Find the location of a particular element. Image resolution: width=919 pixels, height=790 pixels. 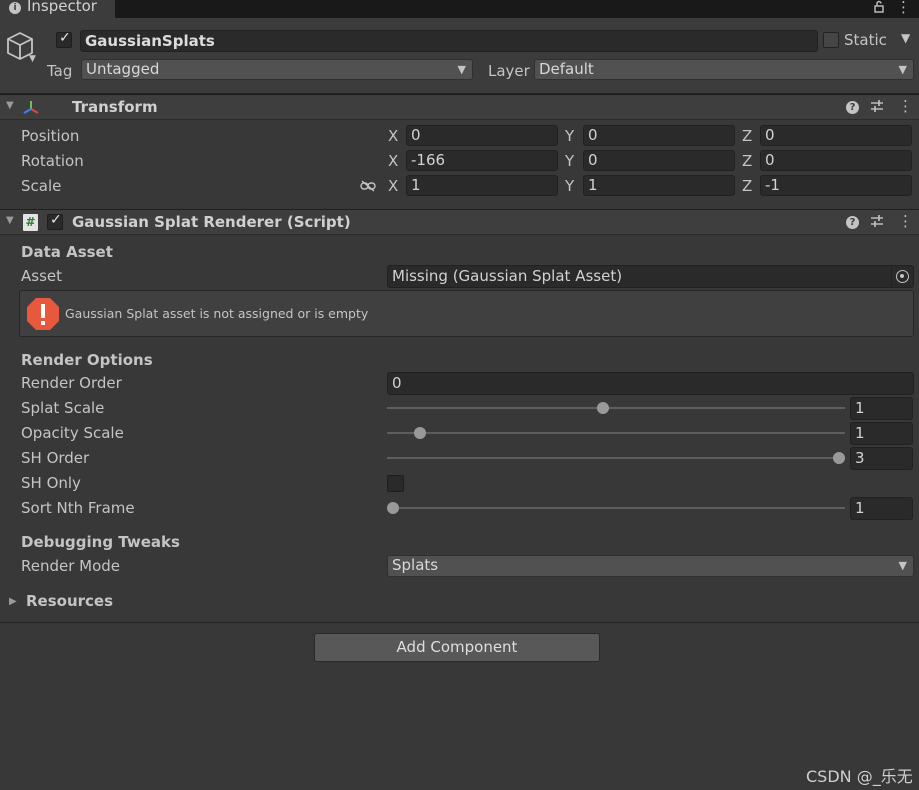

object-picker-button is located at coordinates (902, 276).